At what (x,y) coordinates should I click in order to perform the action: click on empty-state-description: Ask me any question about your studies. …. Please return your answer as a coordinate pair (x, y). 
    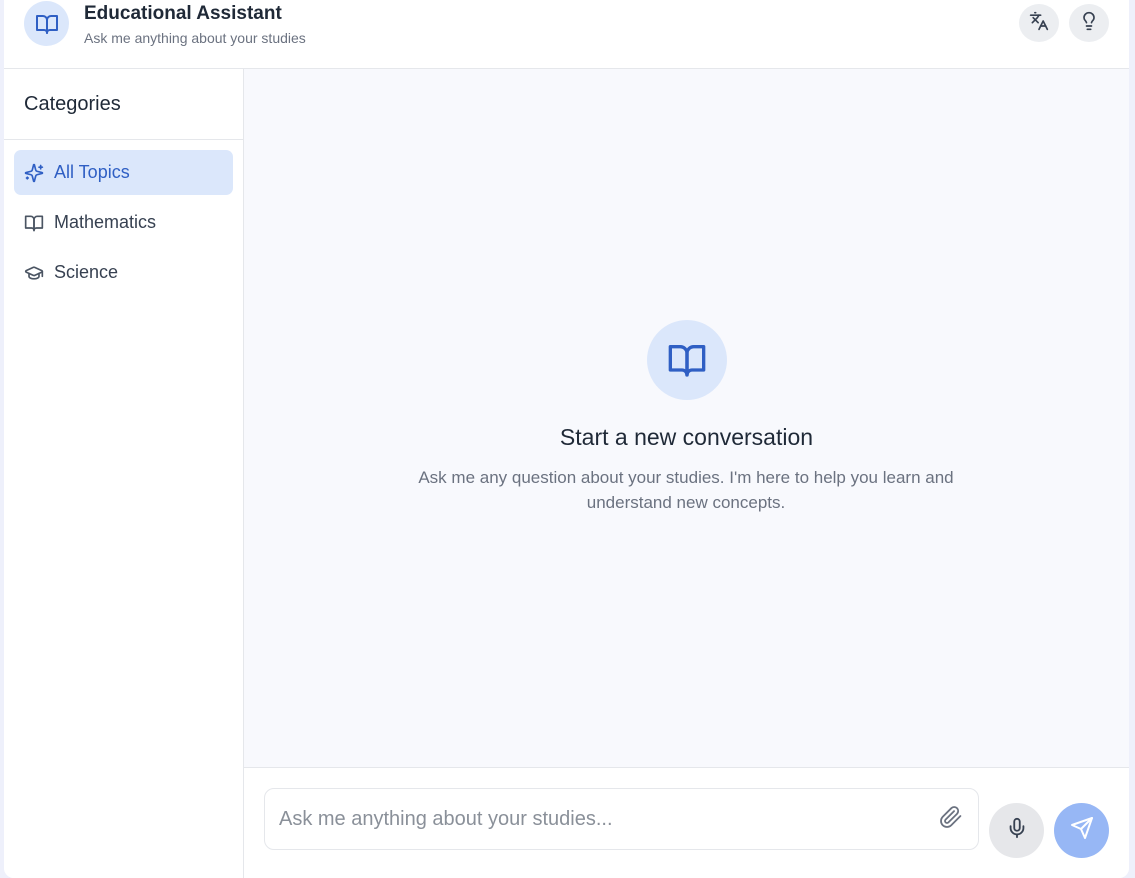
    Looking at the image, I should click on (686, 490).